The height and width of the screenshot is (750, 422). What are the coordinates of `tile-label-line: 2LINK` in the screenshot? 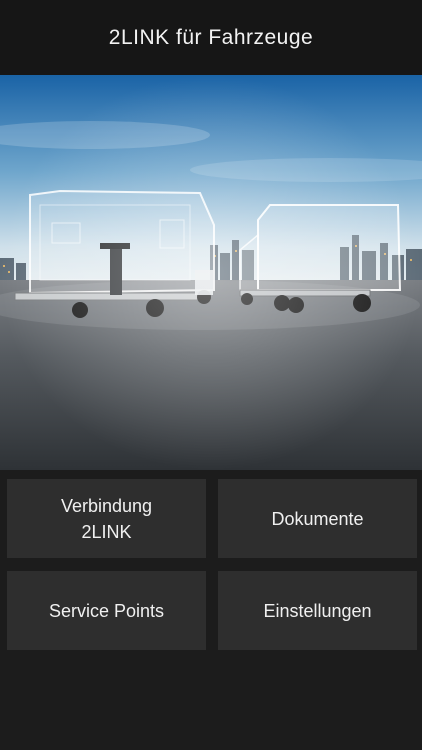 It's located at (106, 531).